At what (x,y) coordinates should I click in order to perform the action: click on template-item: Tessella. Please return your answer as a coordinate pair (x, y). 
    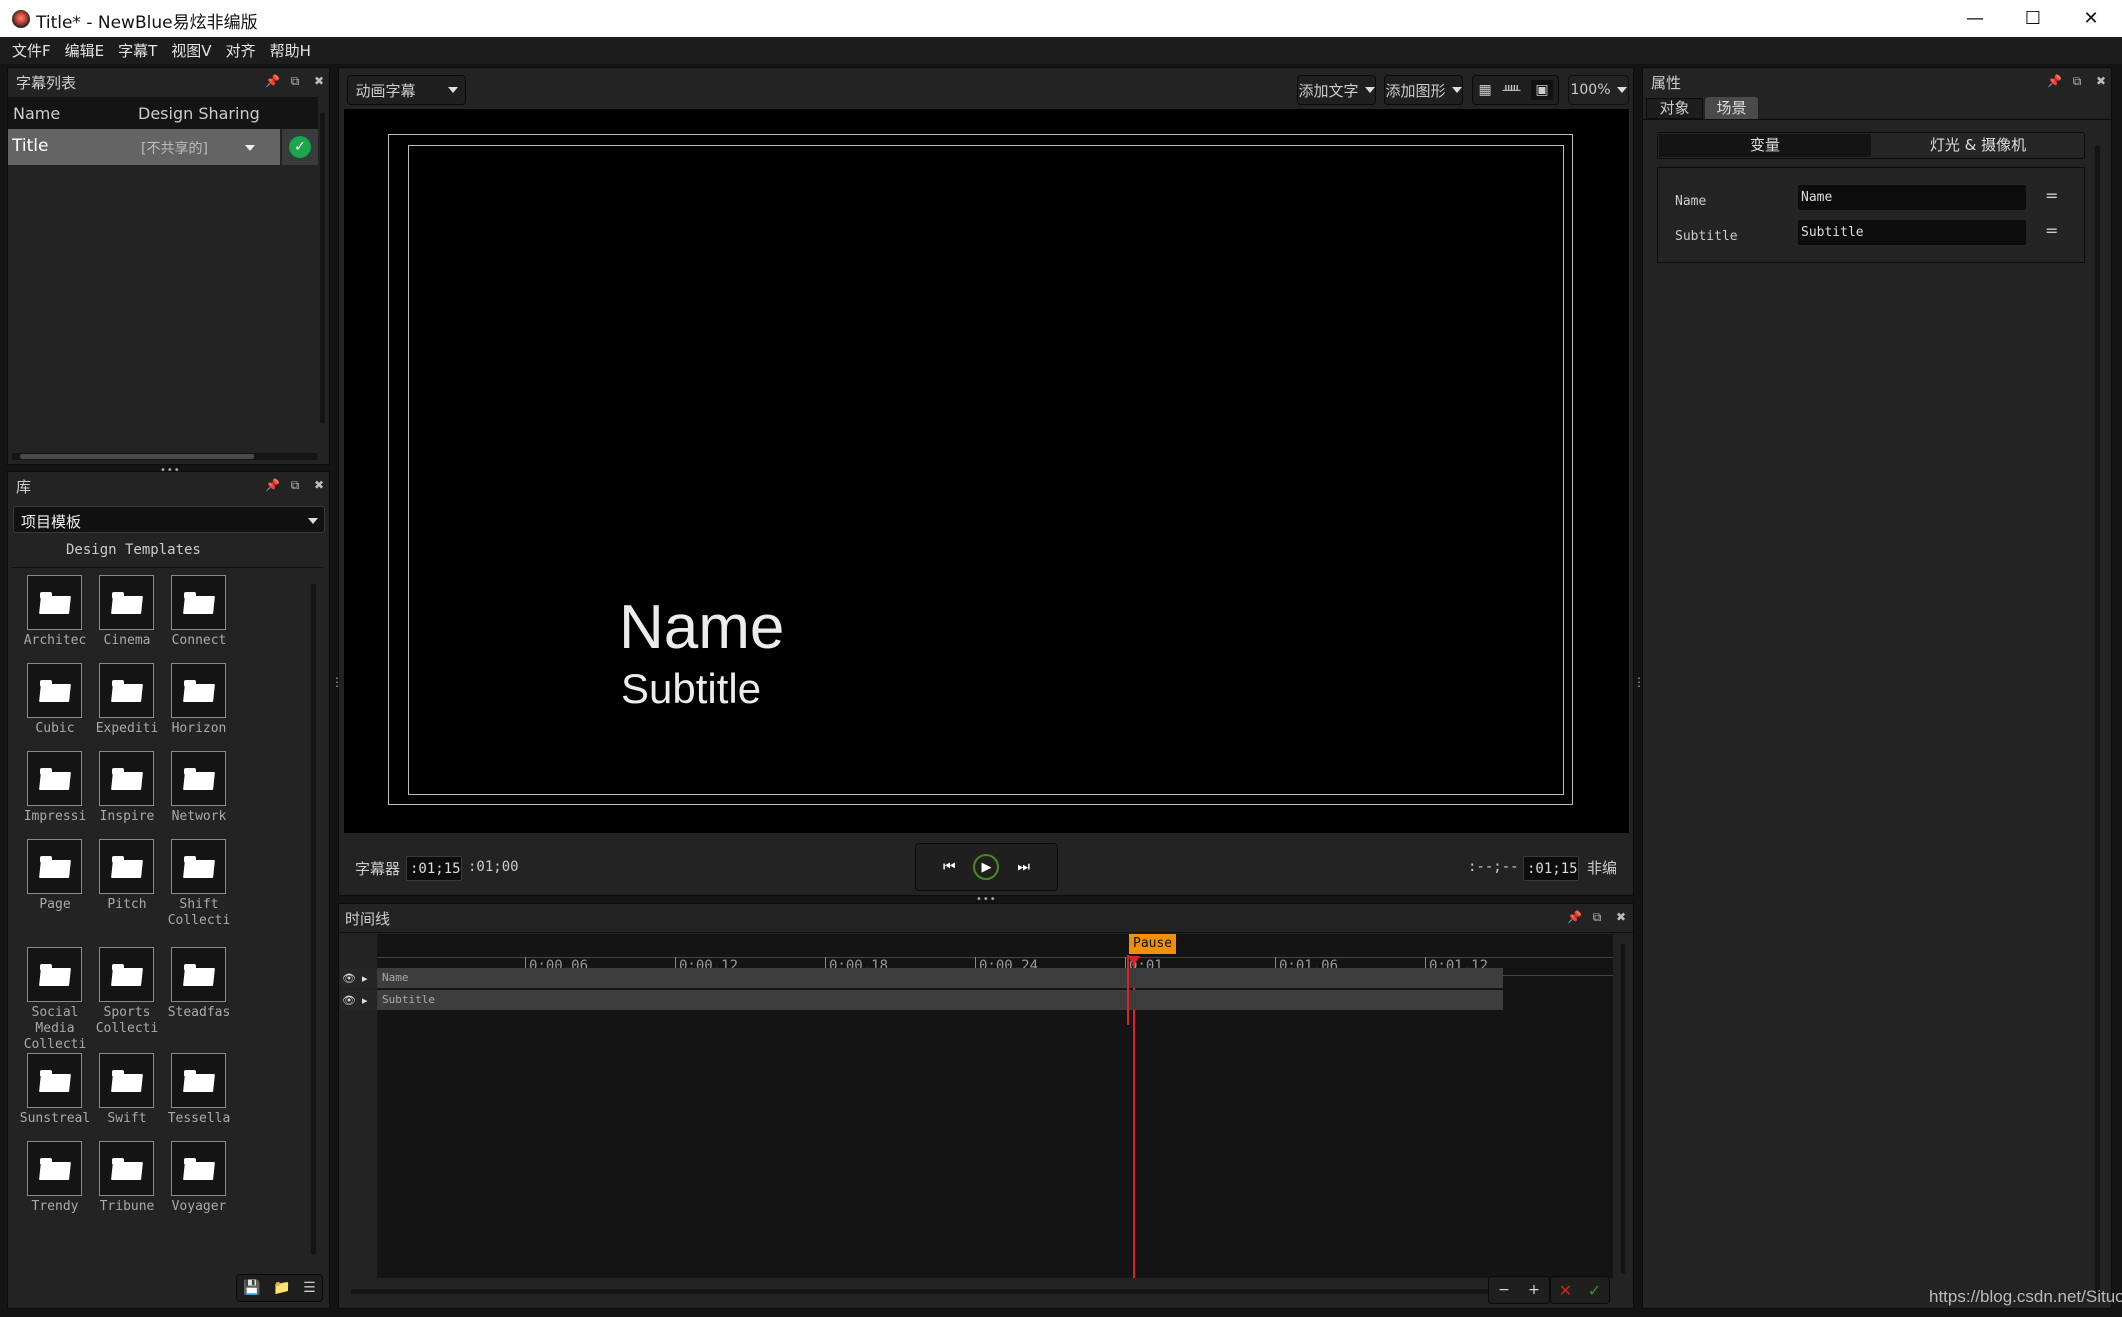
    Looking at the image, I should click on (199, 1090).